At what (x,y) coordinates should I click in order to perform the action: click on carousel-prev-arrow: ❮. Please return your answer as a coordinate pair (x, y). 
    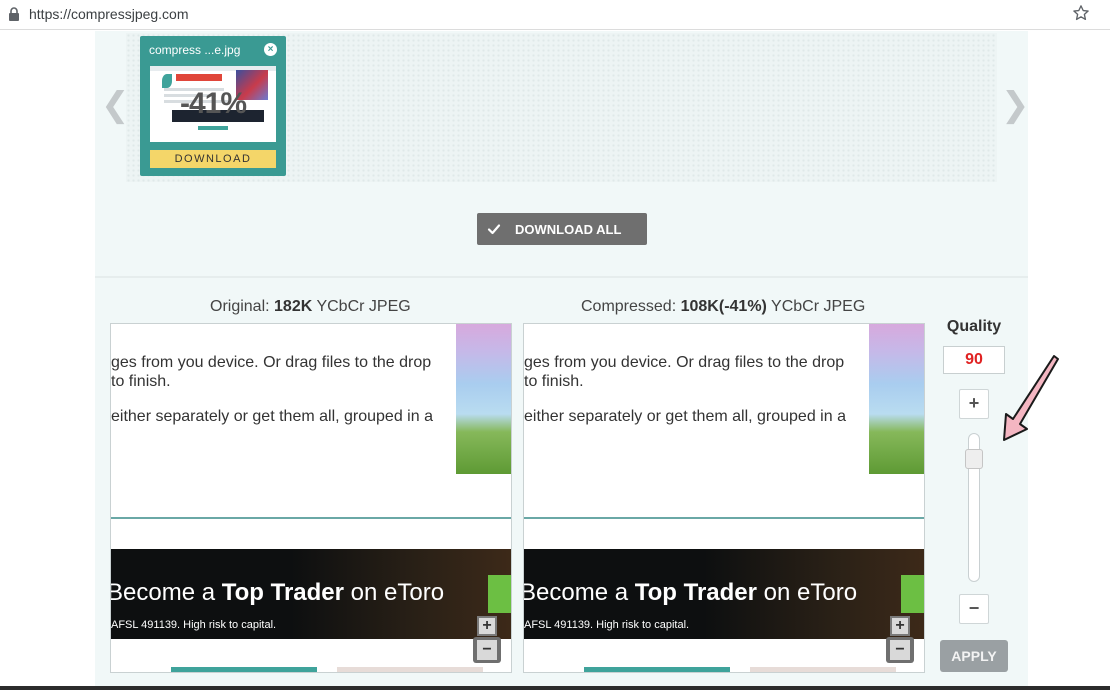
    Looking at the image, I should click on (115, 105).